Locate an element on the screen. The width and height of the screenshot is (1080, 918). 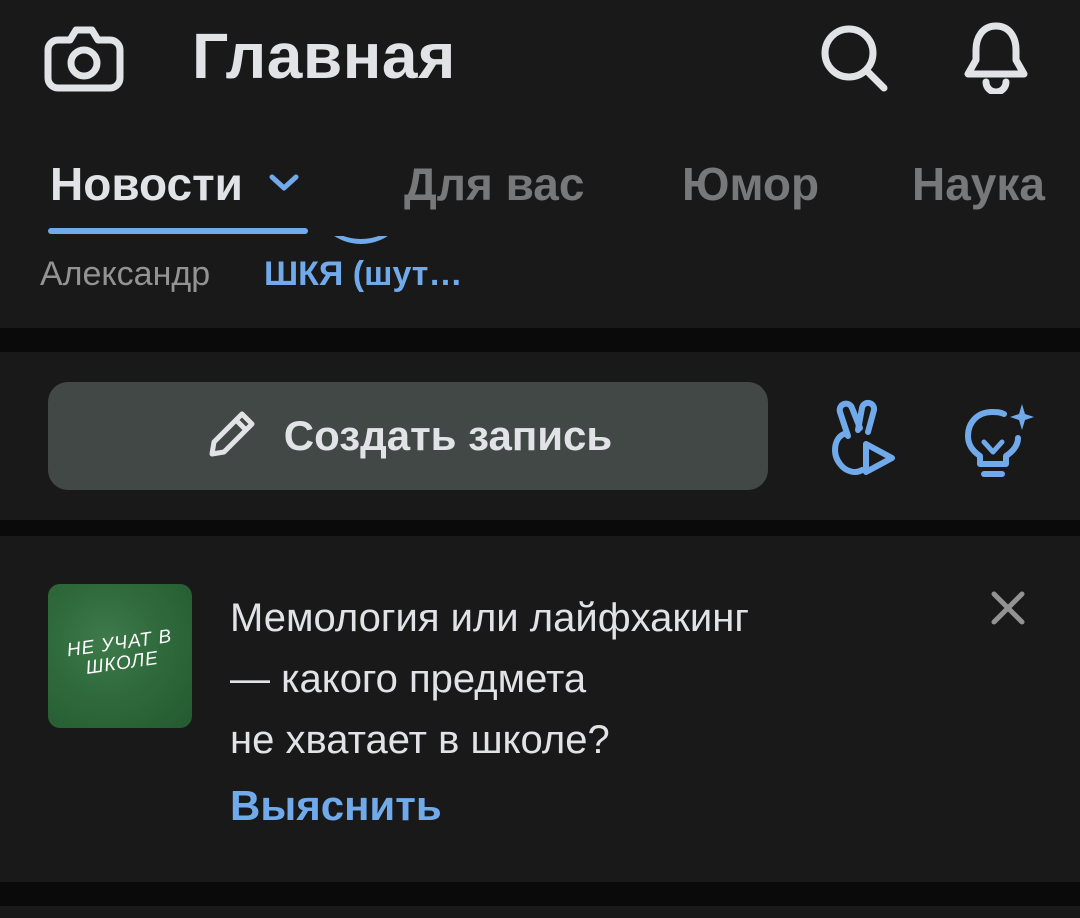
tab-science: Наука is located at coordinates (978, 184).